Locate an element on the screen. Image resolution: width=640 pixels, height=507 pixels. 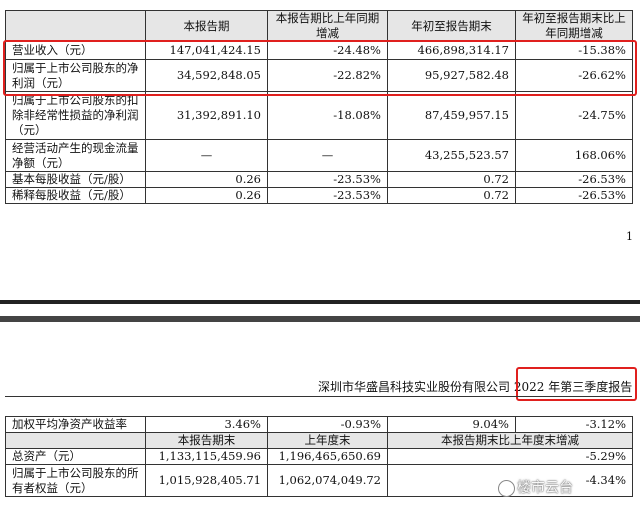
table-row: 加权平均净资产收益率 3.46% -0.93% 9.04% -3.12% is located at coordinates (319, 424).